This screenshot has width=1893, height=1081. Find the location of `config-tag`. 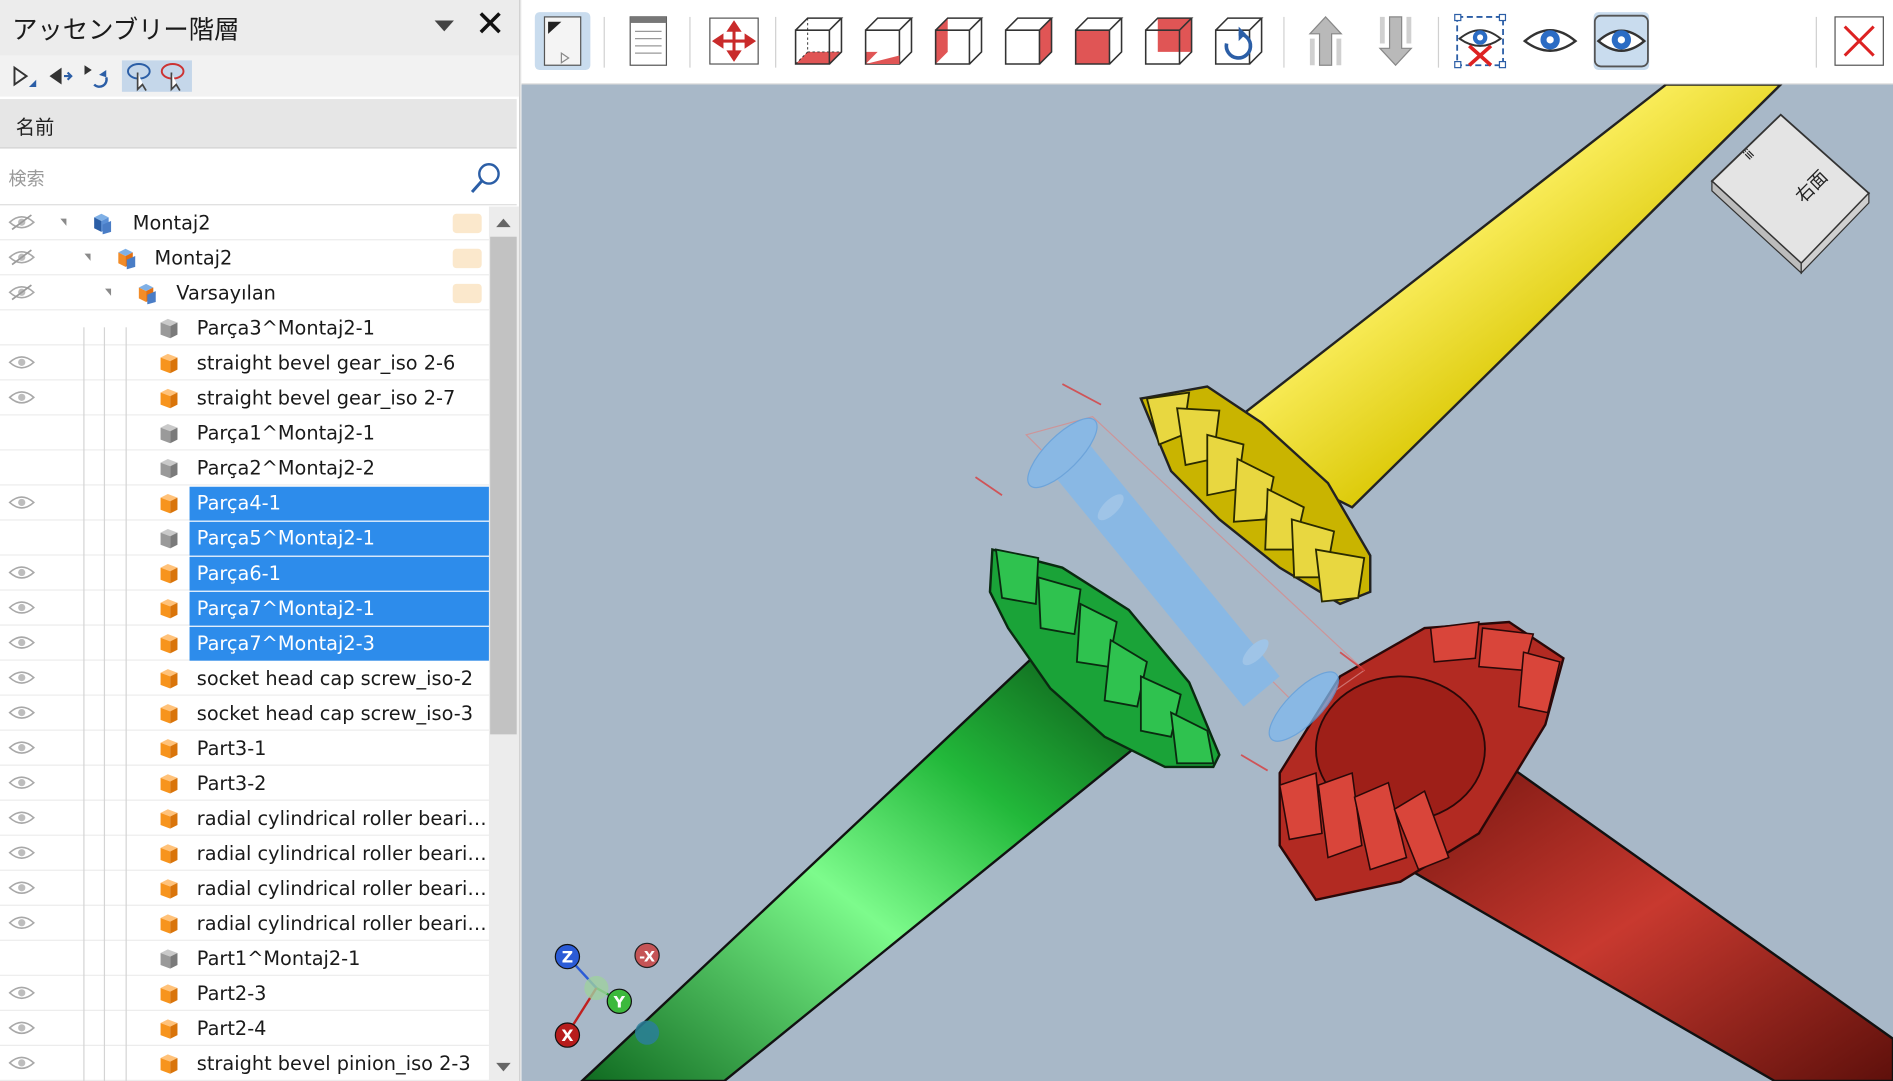

config-tag is located at coordinates (467, 293).